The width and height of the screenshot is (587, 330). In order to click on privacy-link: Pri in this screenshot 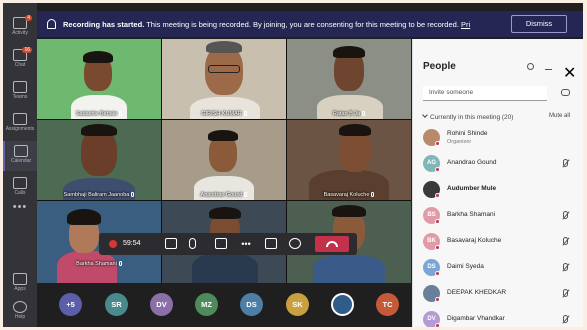, I will do `click(465, 24)`.